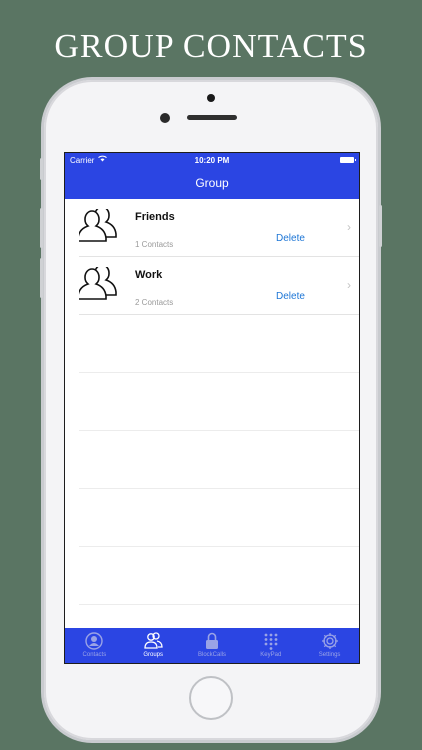 This screenshot has height=750, width=422. Describe the element at coordinates (329, 655) in the screenshot. I see `tab-label: Settings` at that location.